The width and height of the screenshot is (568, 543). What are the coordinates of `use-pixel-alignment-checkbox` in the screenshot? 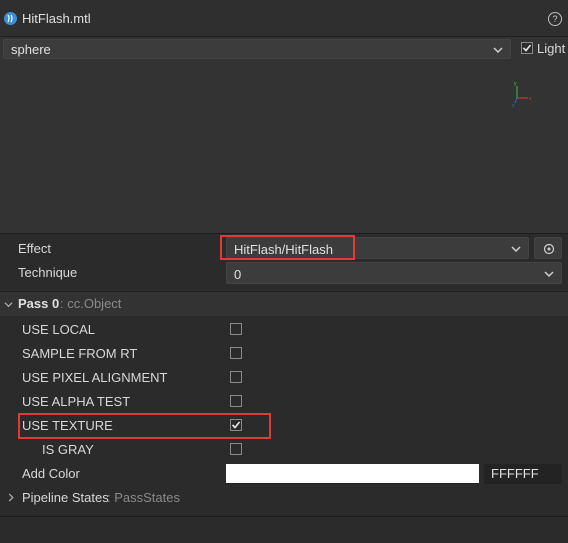 It's located at (236, 377).